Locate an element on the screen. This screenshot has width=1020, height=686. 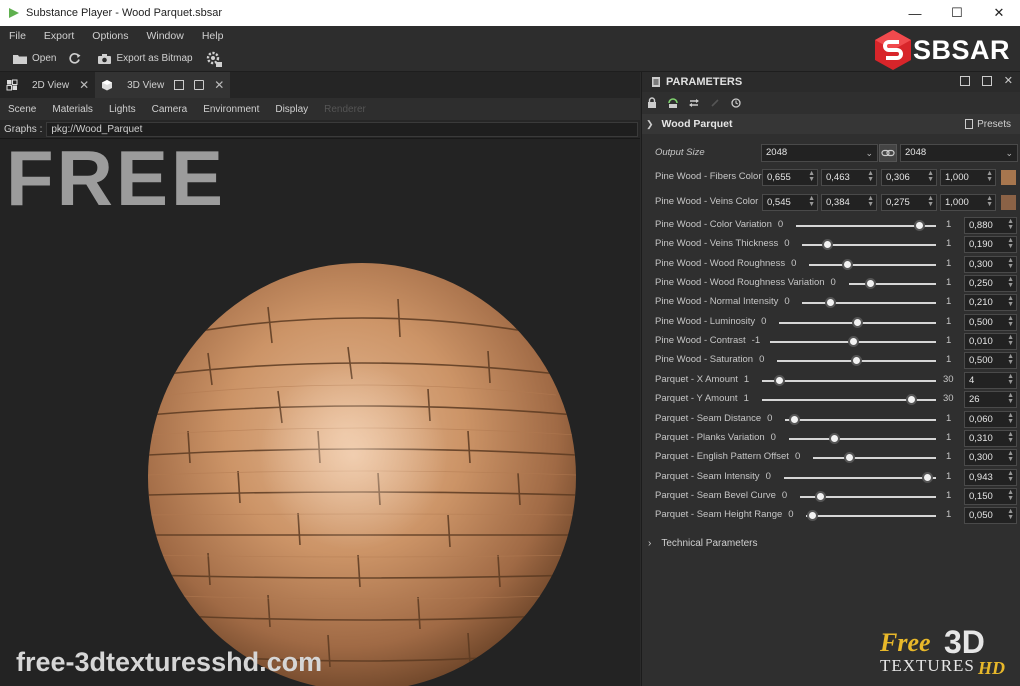
color-channel-field: 0,384 ▲ ▼ is located at coordinates (849, 202).